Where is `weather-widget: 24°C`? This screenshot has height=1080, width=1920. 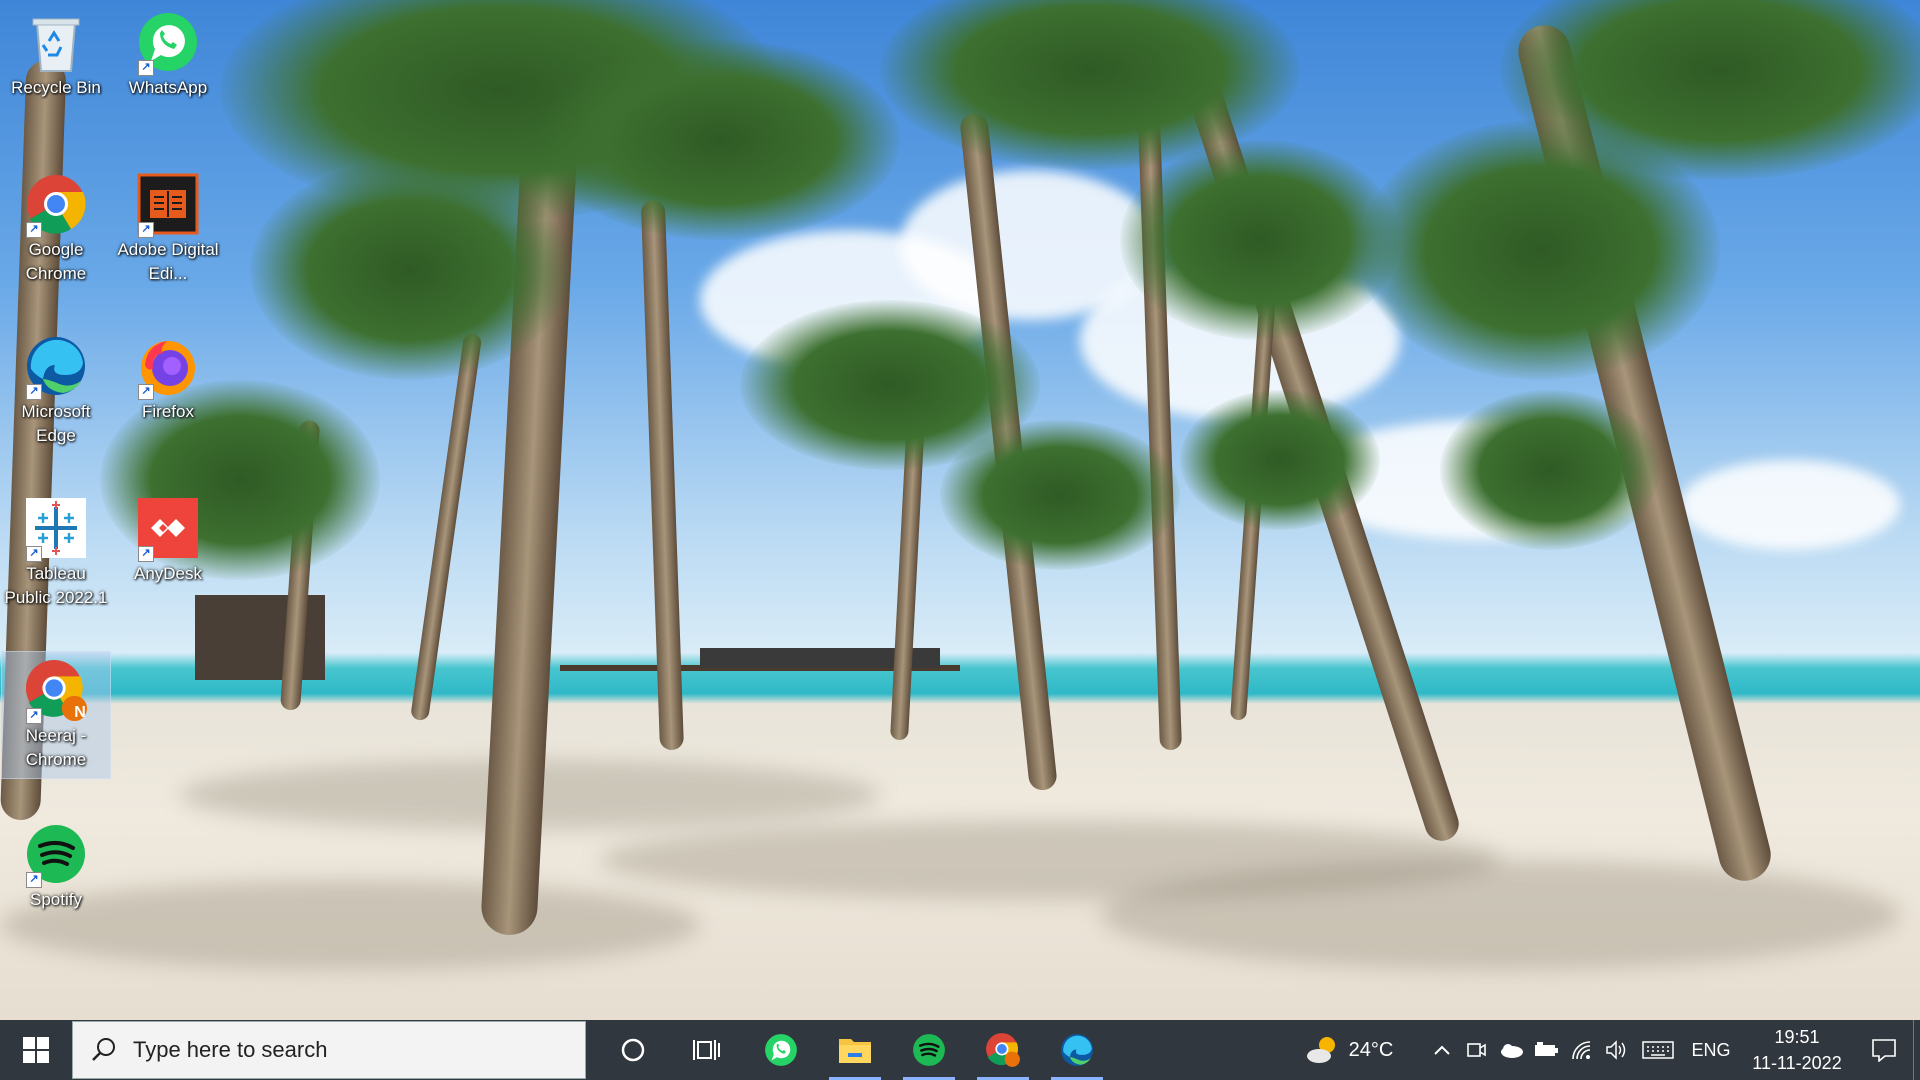 weather-widget: 24°C is located at coordinates (1349, 1050).